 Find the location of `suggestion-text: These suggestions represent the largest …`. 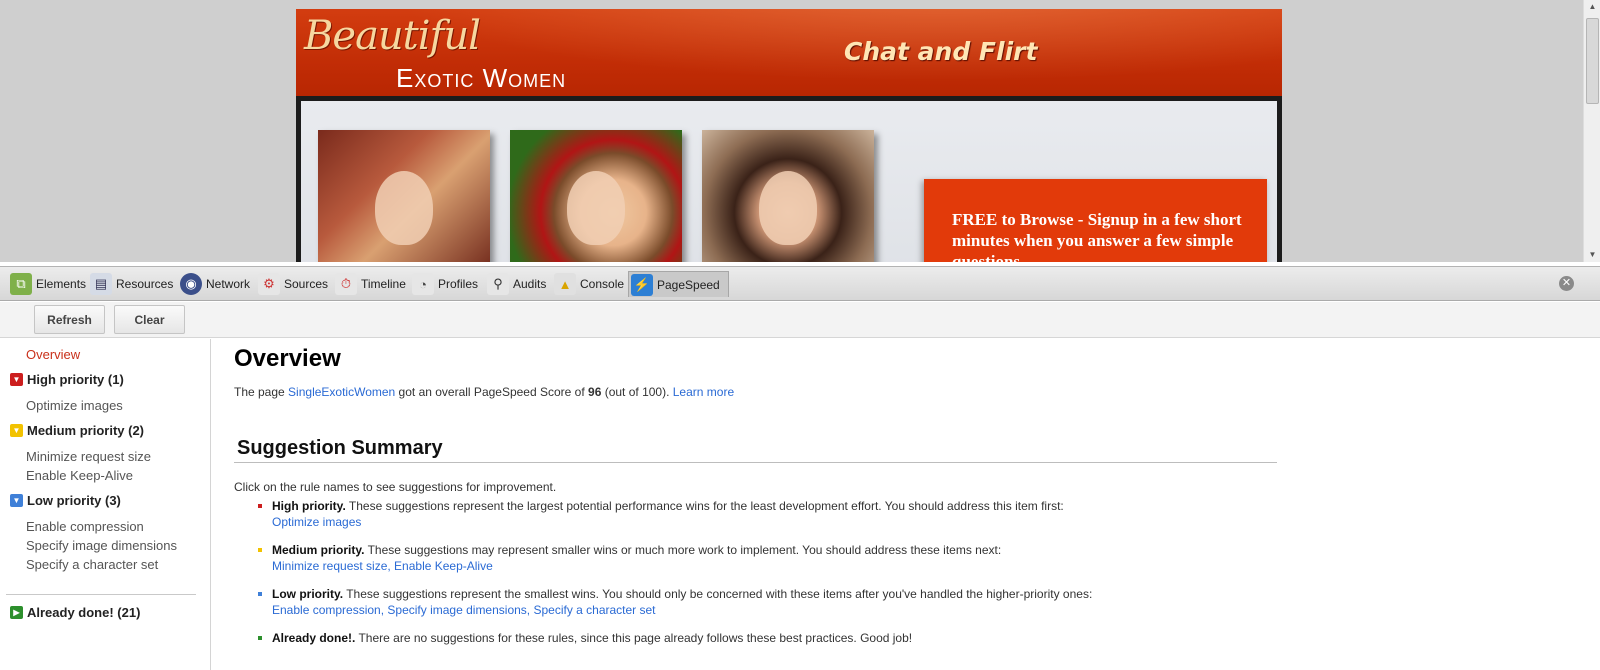

suggestion-text: These suggestions represent the largest … is located at coordinates (704, 506).